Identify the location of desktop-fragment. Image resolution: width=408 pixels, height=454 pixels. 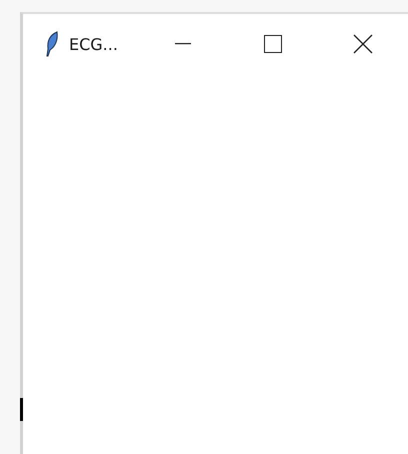
(21, 409).